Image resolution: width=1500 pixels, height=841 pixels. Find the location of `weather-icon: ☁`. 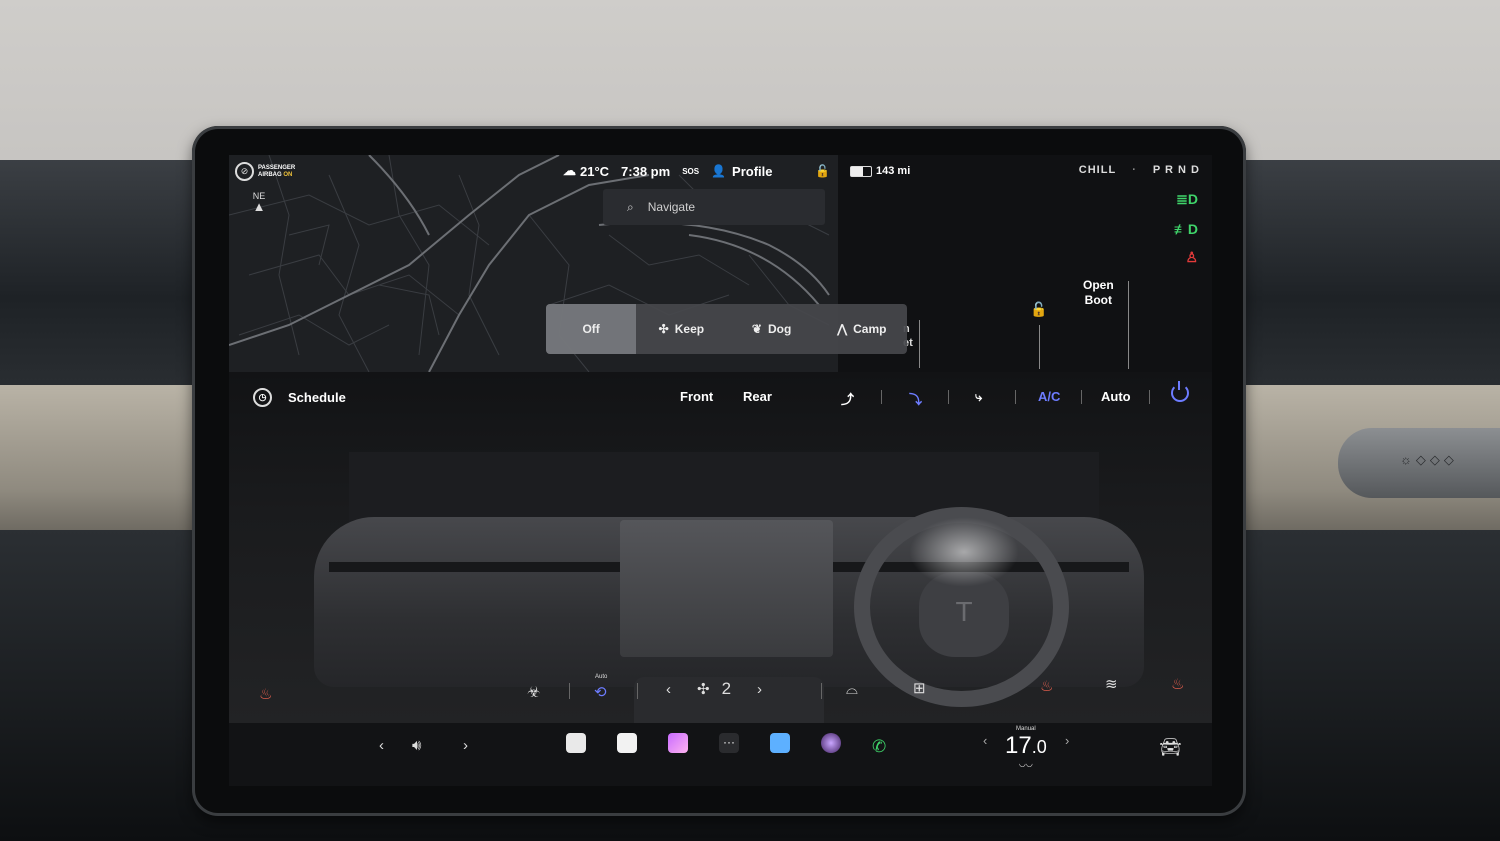

weather-icon: ☁ is located at coordinates (569, 170).